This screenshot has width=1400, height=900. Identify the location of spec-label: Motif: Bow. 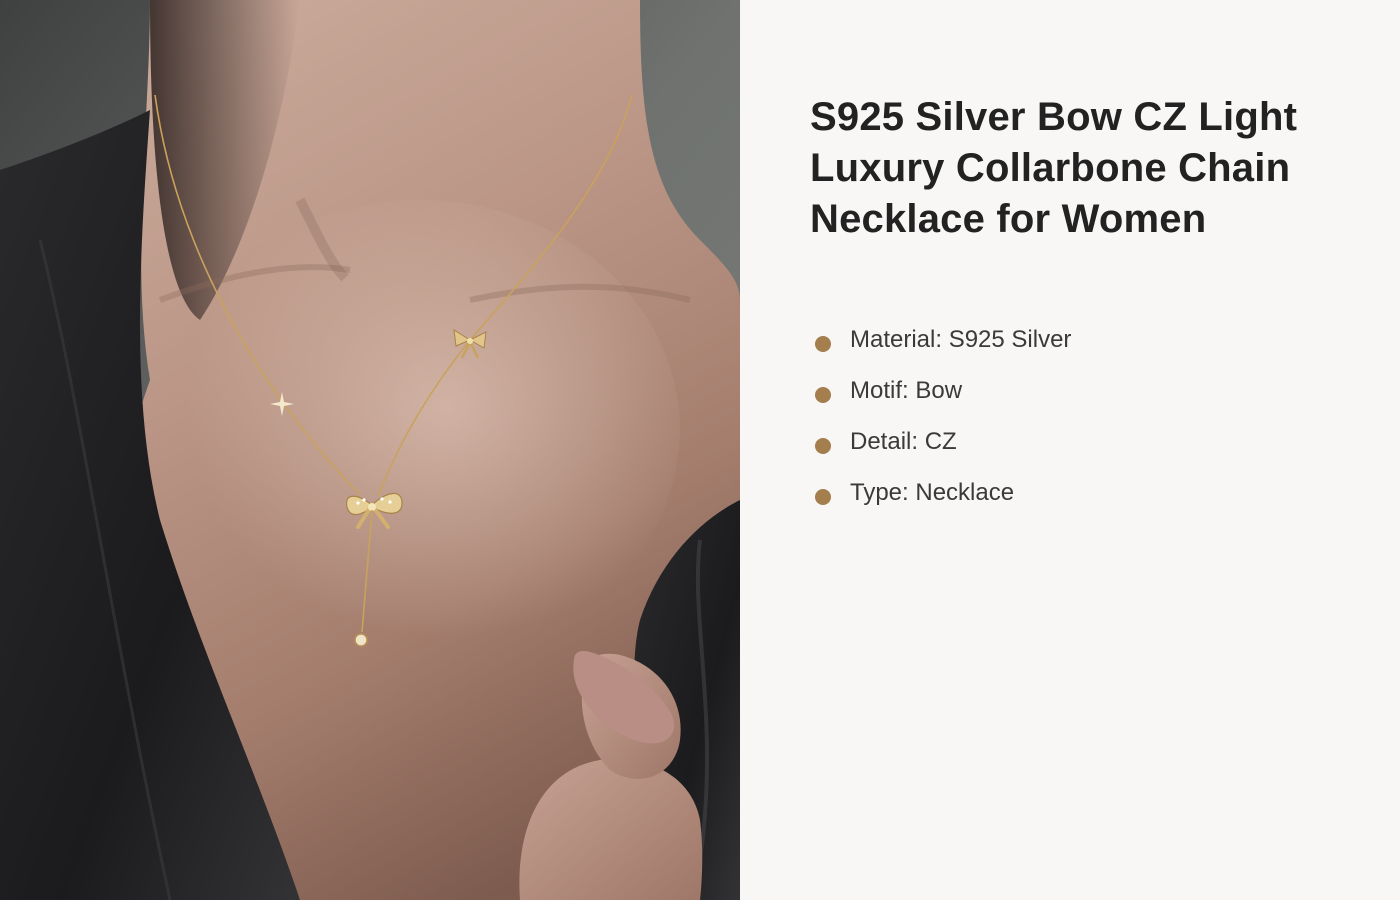
(906, 390).